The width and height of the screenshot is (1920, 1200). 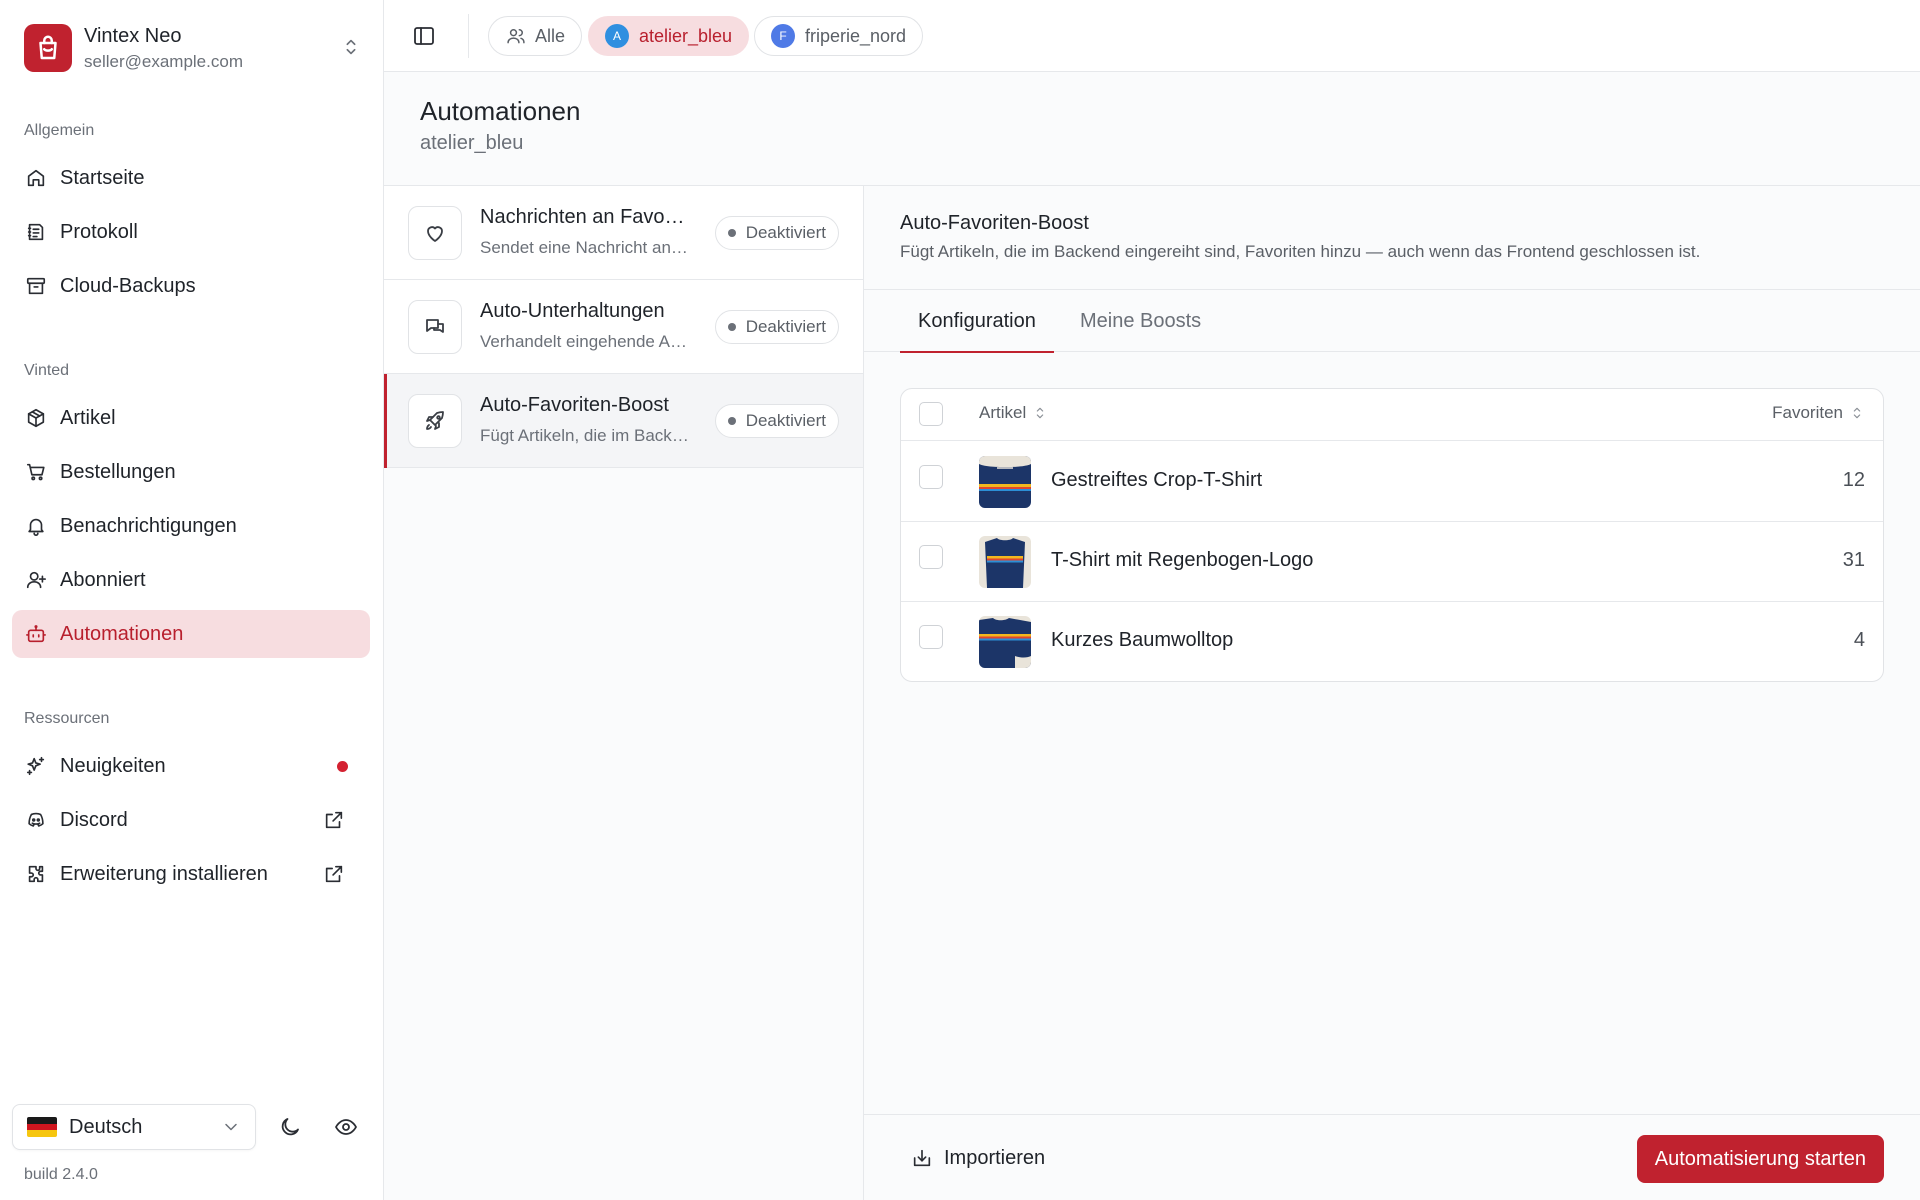 What do you see at coordinates (113, 765) in the screenshot?
I see `sidebar-item-label: Neuigkeiten` at bounding box center [113, 765].